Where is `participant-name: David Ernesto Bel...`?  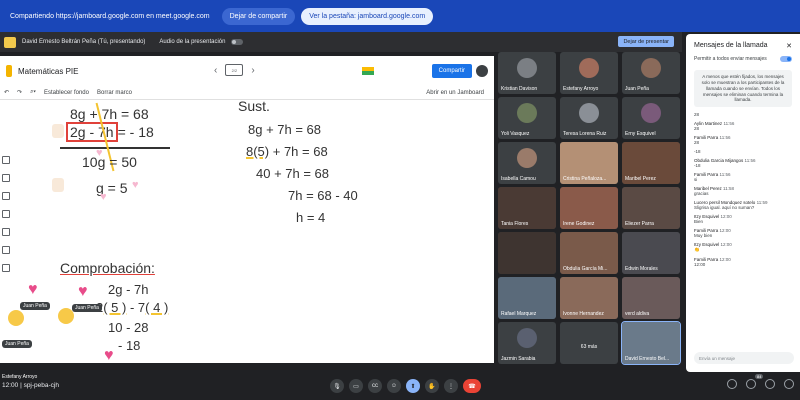 participant-name: David Ernesto Bel... is located at coordinates (647, 359).